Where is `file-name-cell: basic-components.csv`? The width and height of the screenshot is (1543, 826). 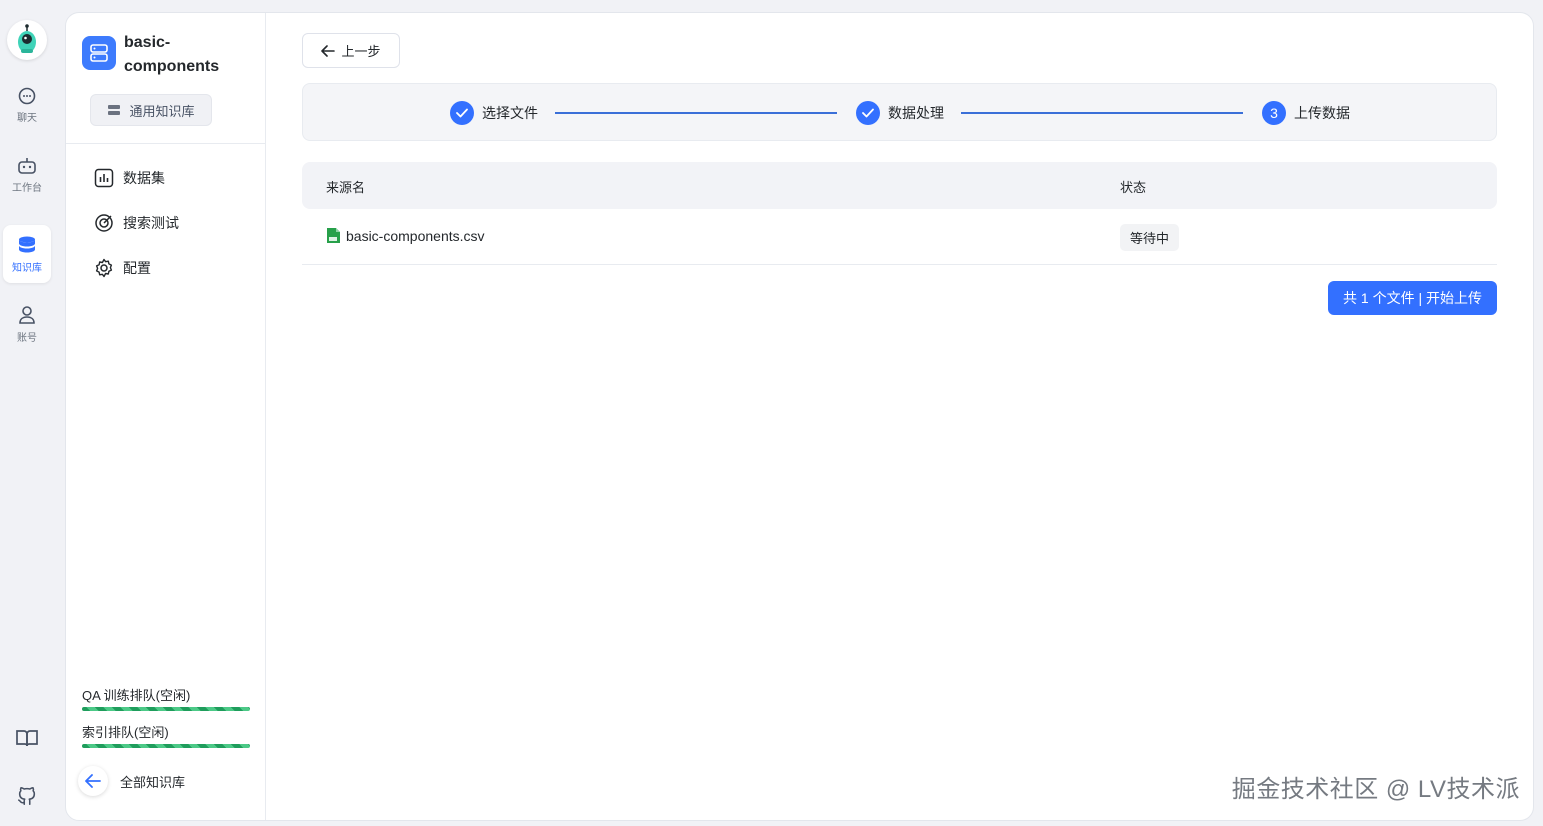
file-name-cell: basic-components.csv is located at coordinates (405, 235).